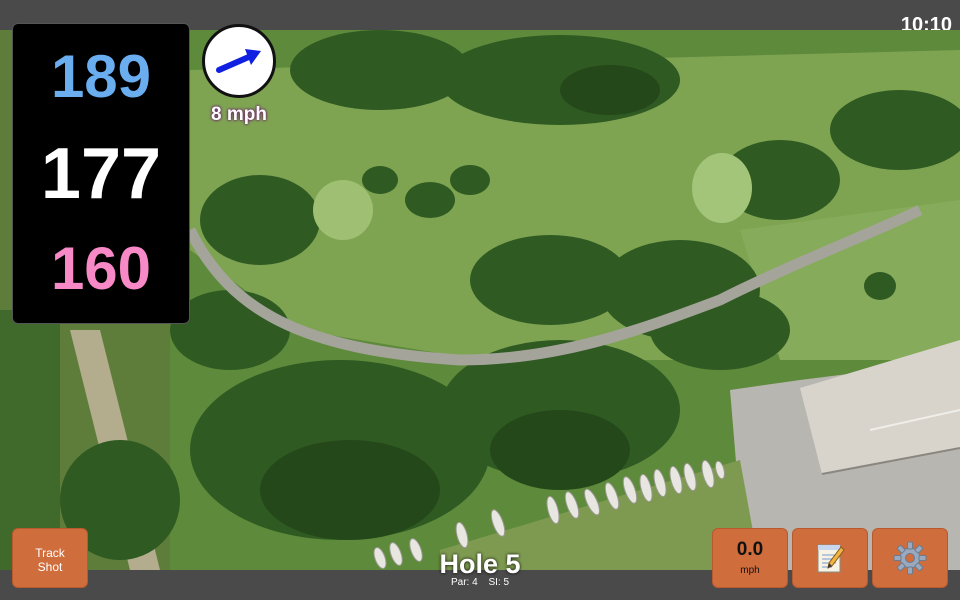  What do you see at coordinates (480, 564) in the screenshot?
I see `hole-title: Hole 5` at bounding box center [480, 564].